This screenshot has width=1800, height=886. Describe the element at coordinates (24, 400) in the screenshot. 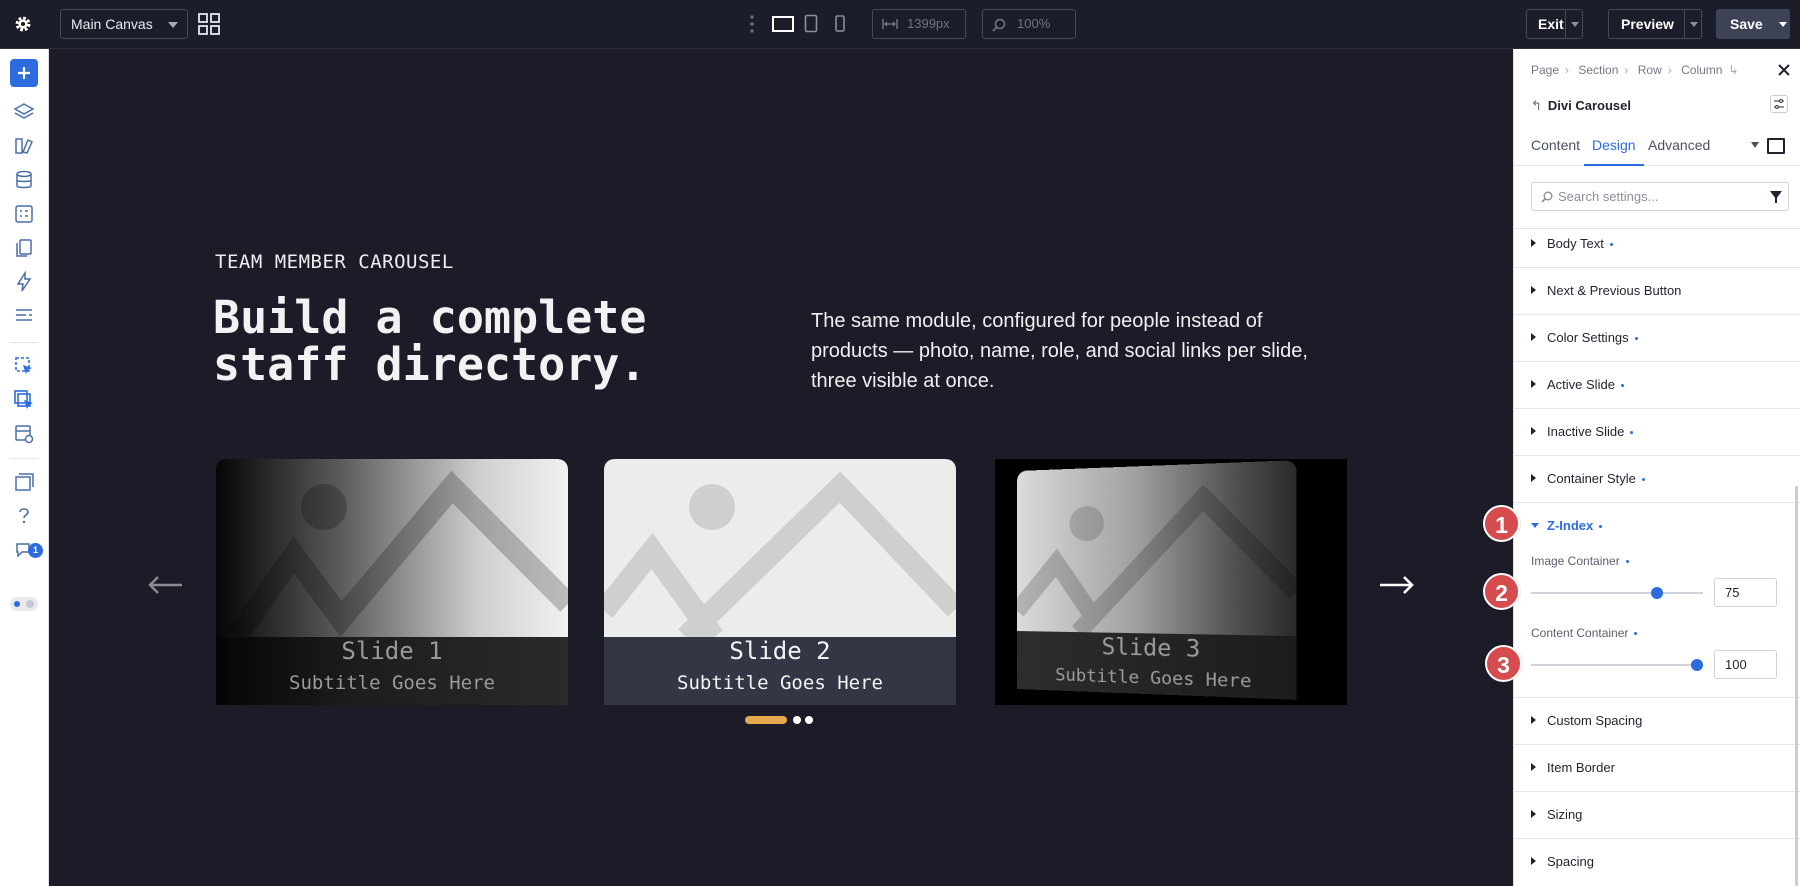

I see `select-multiple-icon` at that location.